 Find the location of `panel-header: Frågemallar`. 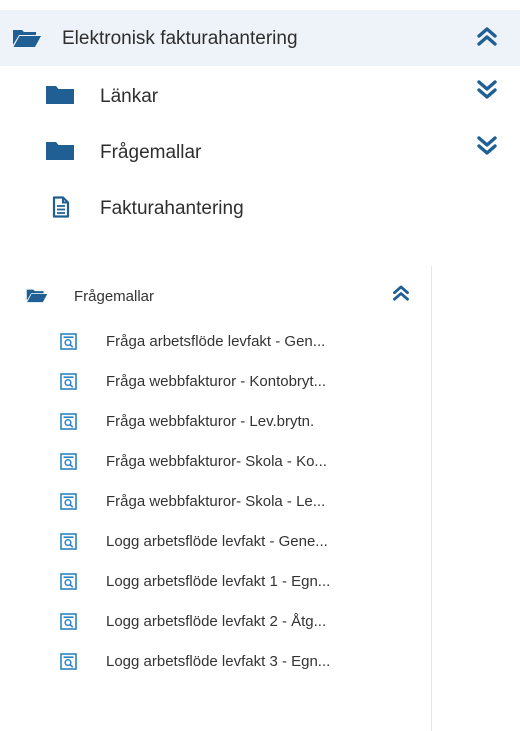

panel-header: Frågemallar is located at coordinates (215, 296).